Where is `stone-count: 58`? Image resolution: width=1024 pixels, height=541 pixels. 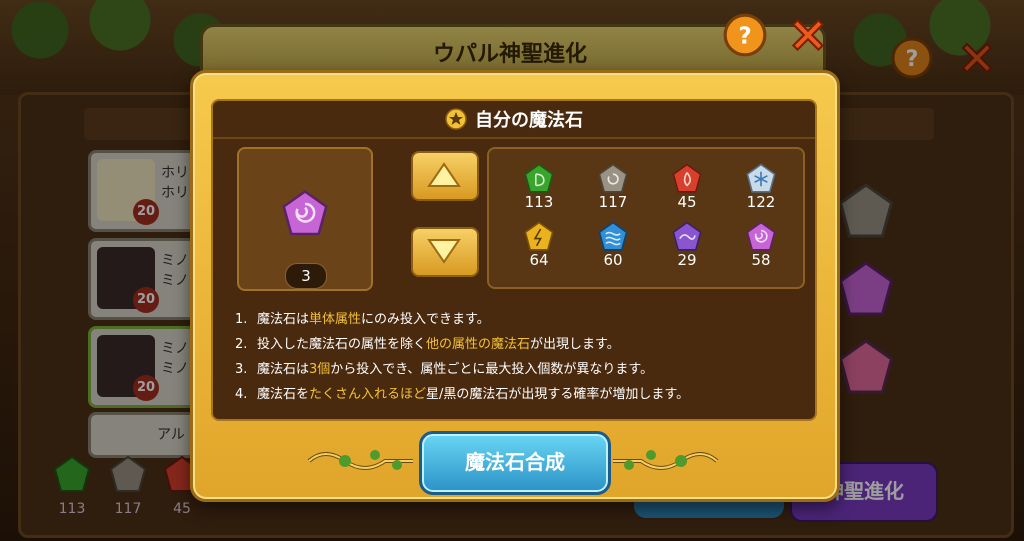
stone-count: 58 is located at coordinates (761, 260).